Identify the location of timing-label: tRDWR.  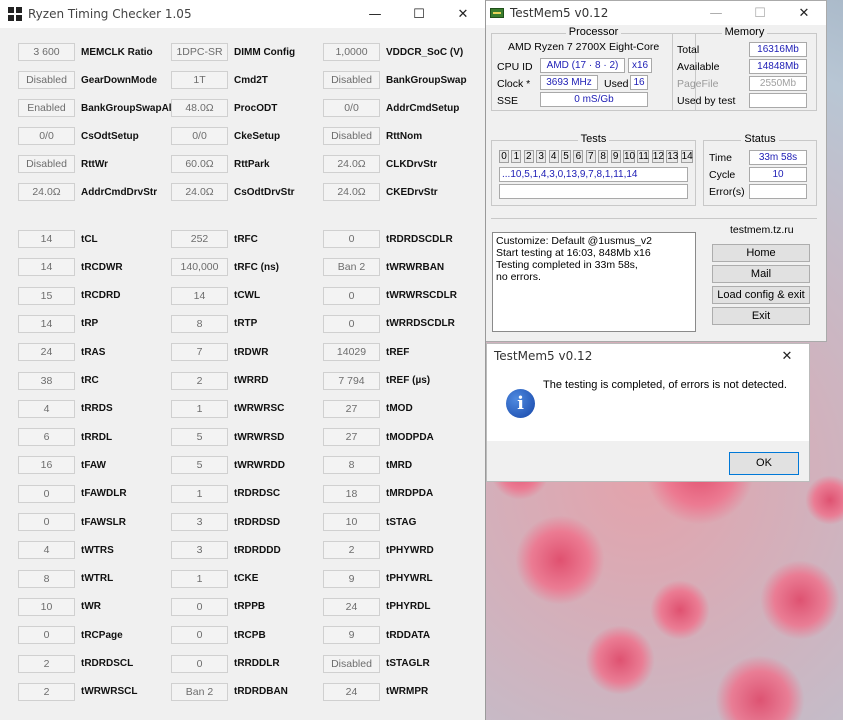
(251, 352).